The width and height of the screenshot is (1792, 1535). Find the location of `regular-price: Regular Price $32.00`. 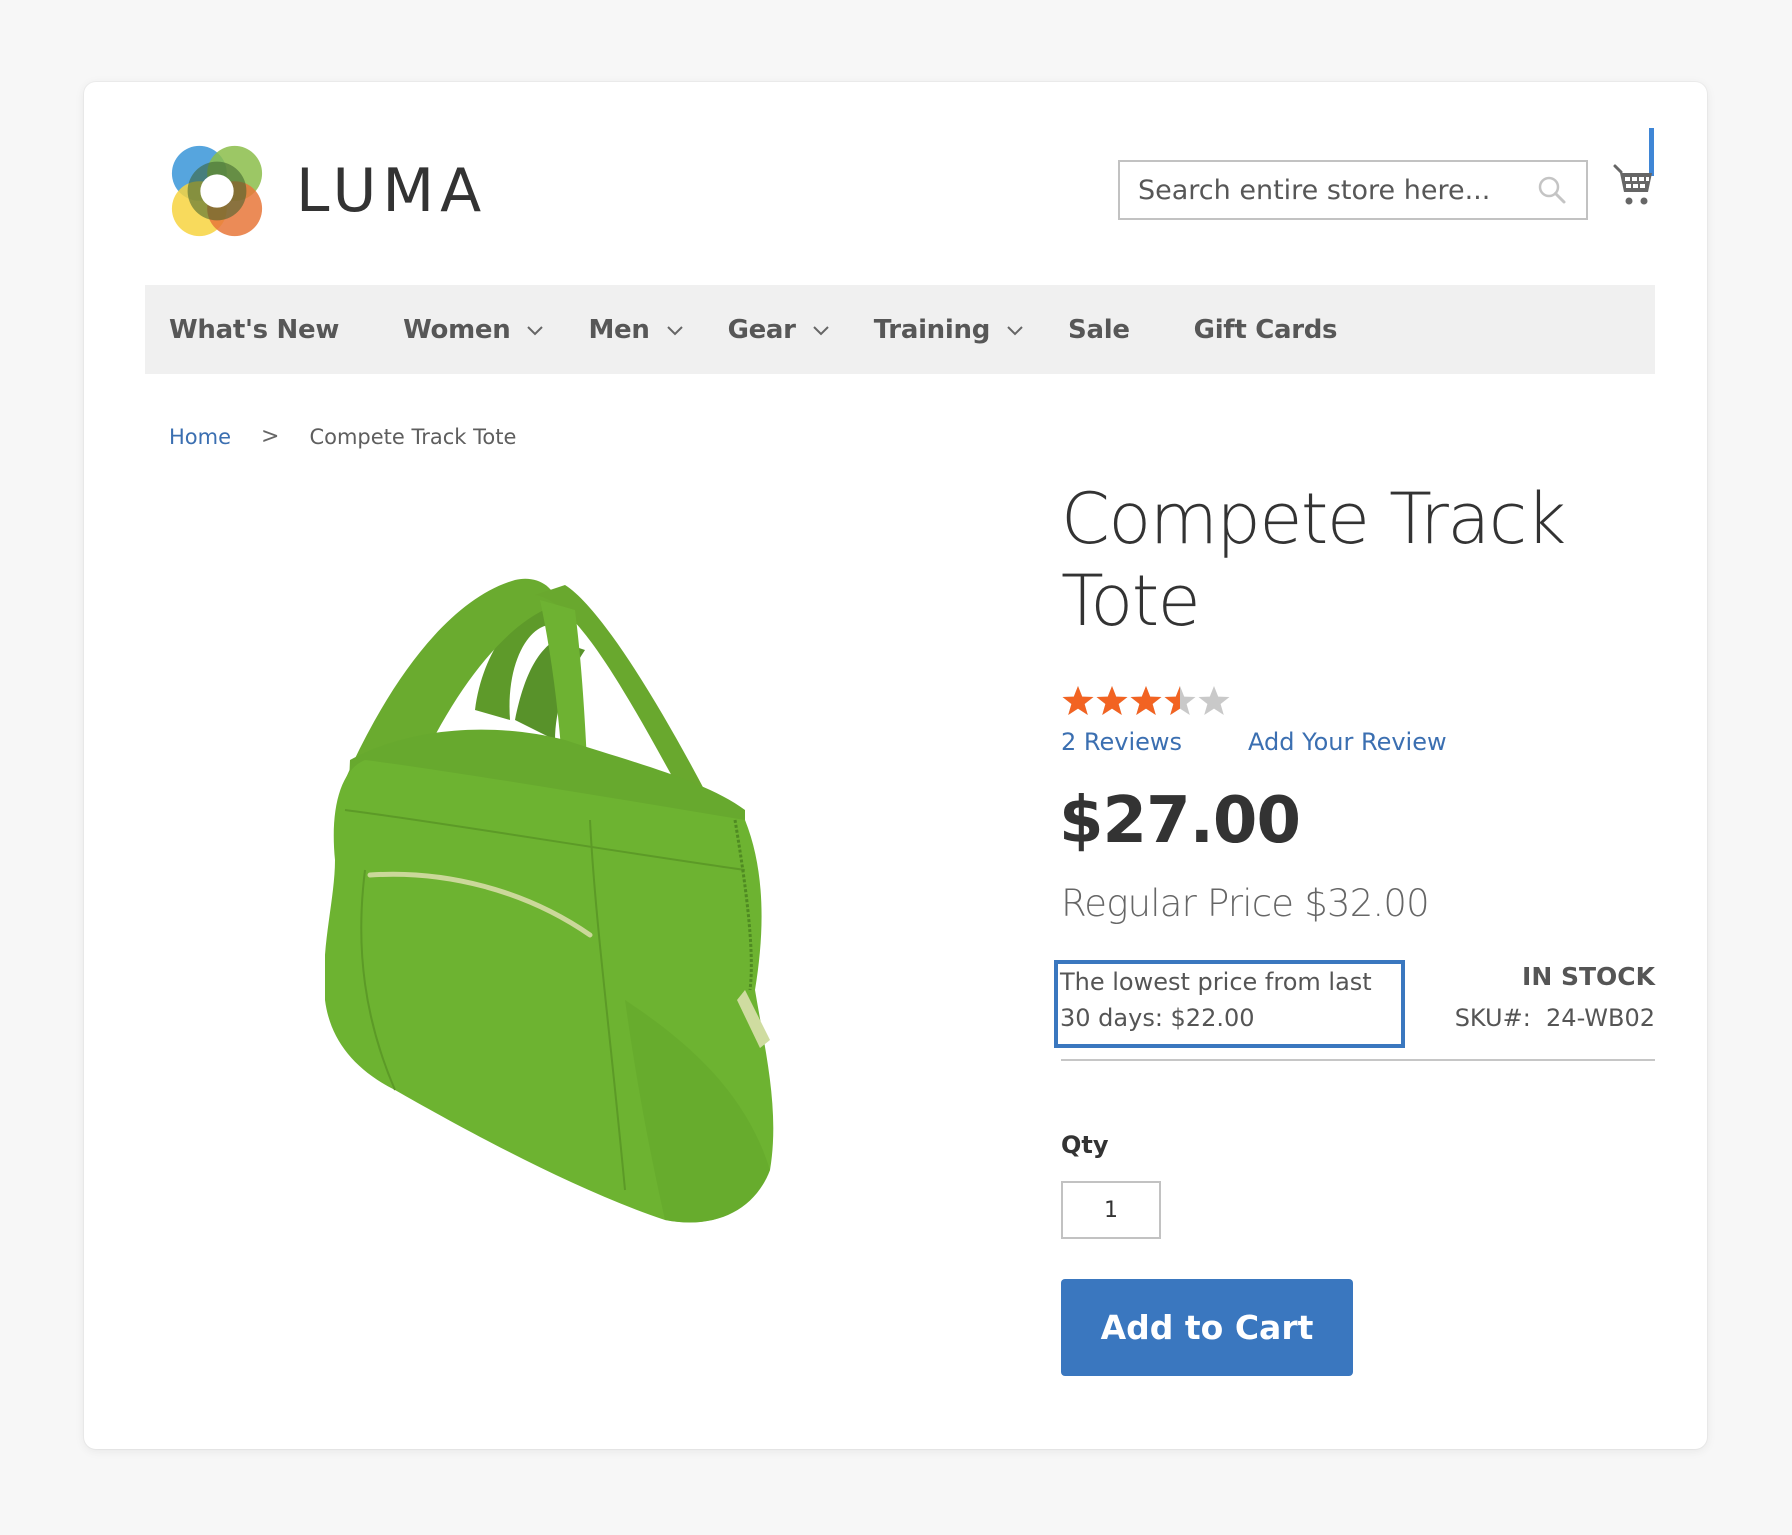

regular-price: Regular Price $32.00 is located at coordinates (1245, 903).